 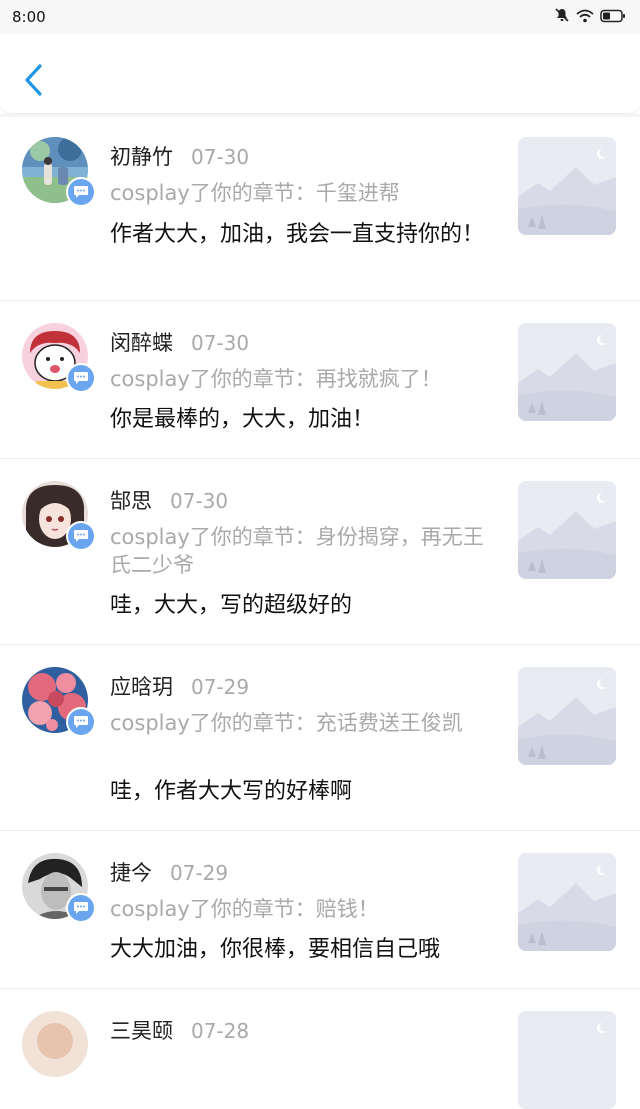 What do you see at coordinates (231, 605) in the screenshot?
I see `comment-text: 哇，大大，写的超级好的` at bounding box center [231, 605].